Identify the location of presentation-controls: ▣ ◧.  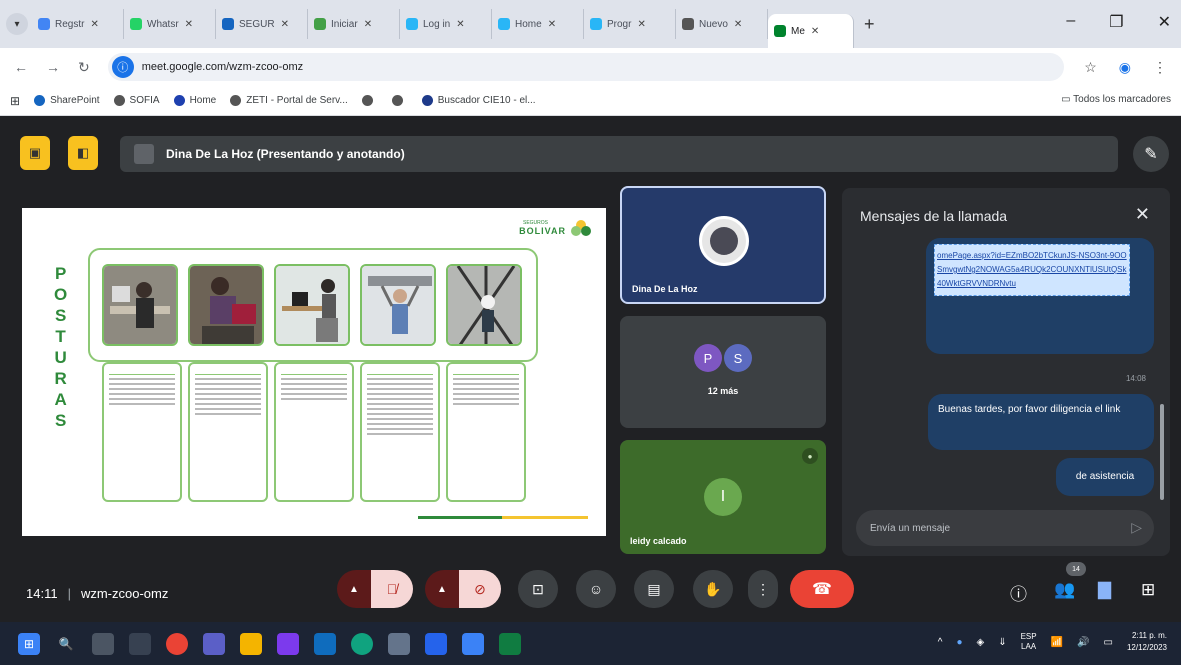
(68, 153).